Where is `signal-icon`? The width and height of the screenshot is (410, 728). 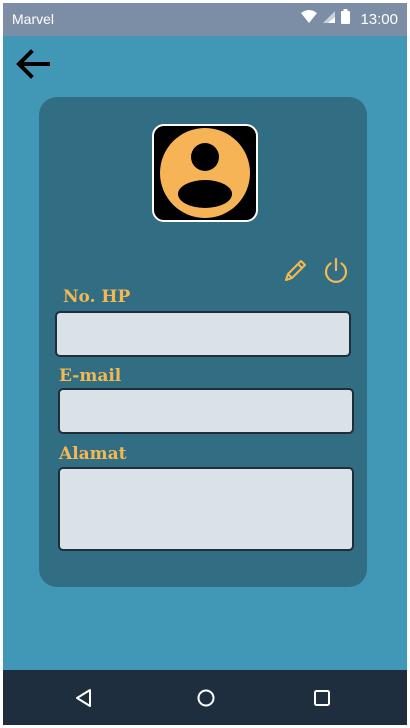 signal-icon is located at coordinates (329, 19).